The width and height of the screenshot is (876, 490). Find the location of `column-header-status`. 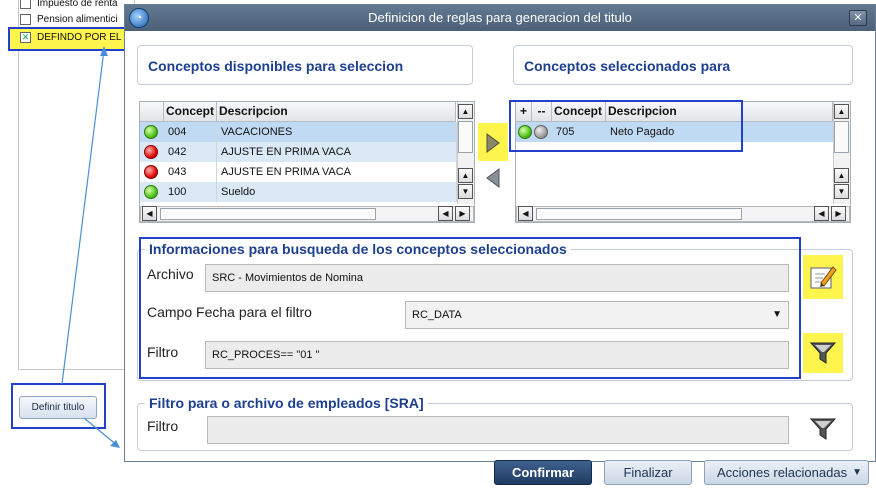

column-header-status is located at coordinates (152, 112).